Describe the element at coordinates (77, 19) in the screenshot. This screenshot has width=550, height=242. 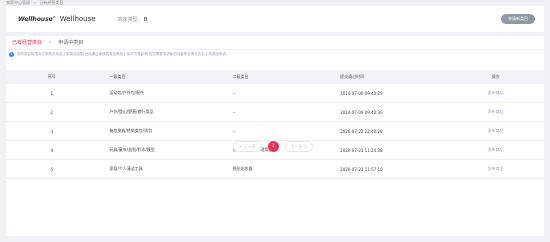
I see `shop-name: Wellhouse` at that location.